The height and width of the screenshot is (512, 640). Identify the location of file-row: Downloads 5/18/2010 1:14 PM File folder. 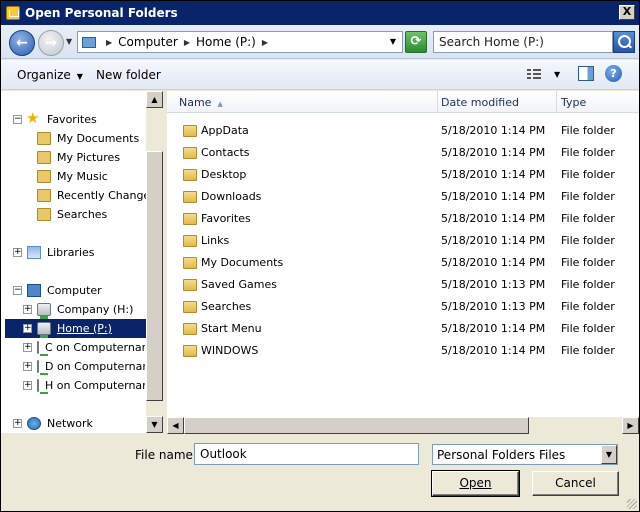
(403, 197).